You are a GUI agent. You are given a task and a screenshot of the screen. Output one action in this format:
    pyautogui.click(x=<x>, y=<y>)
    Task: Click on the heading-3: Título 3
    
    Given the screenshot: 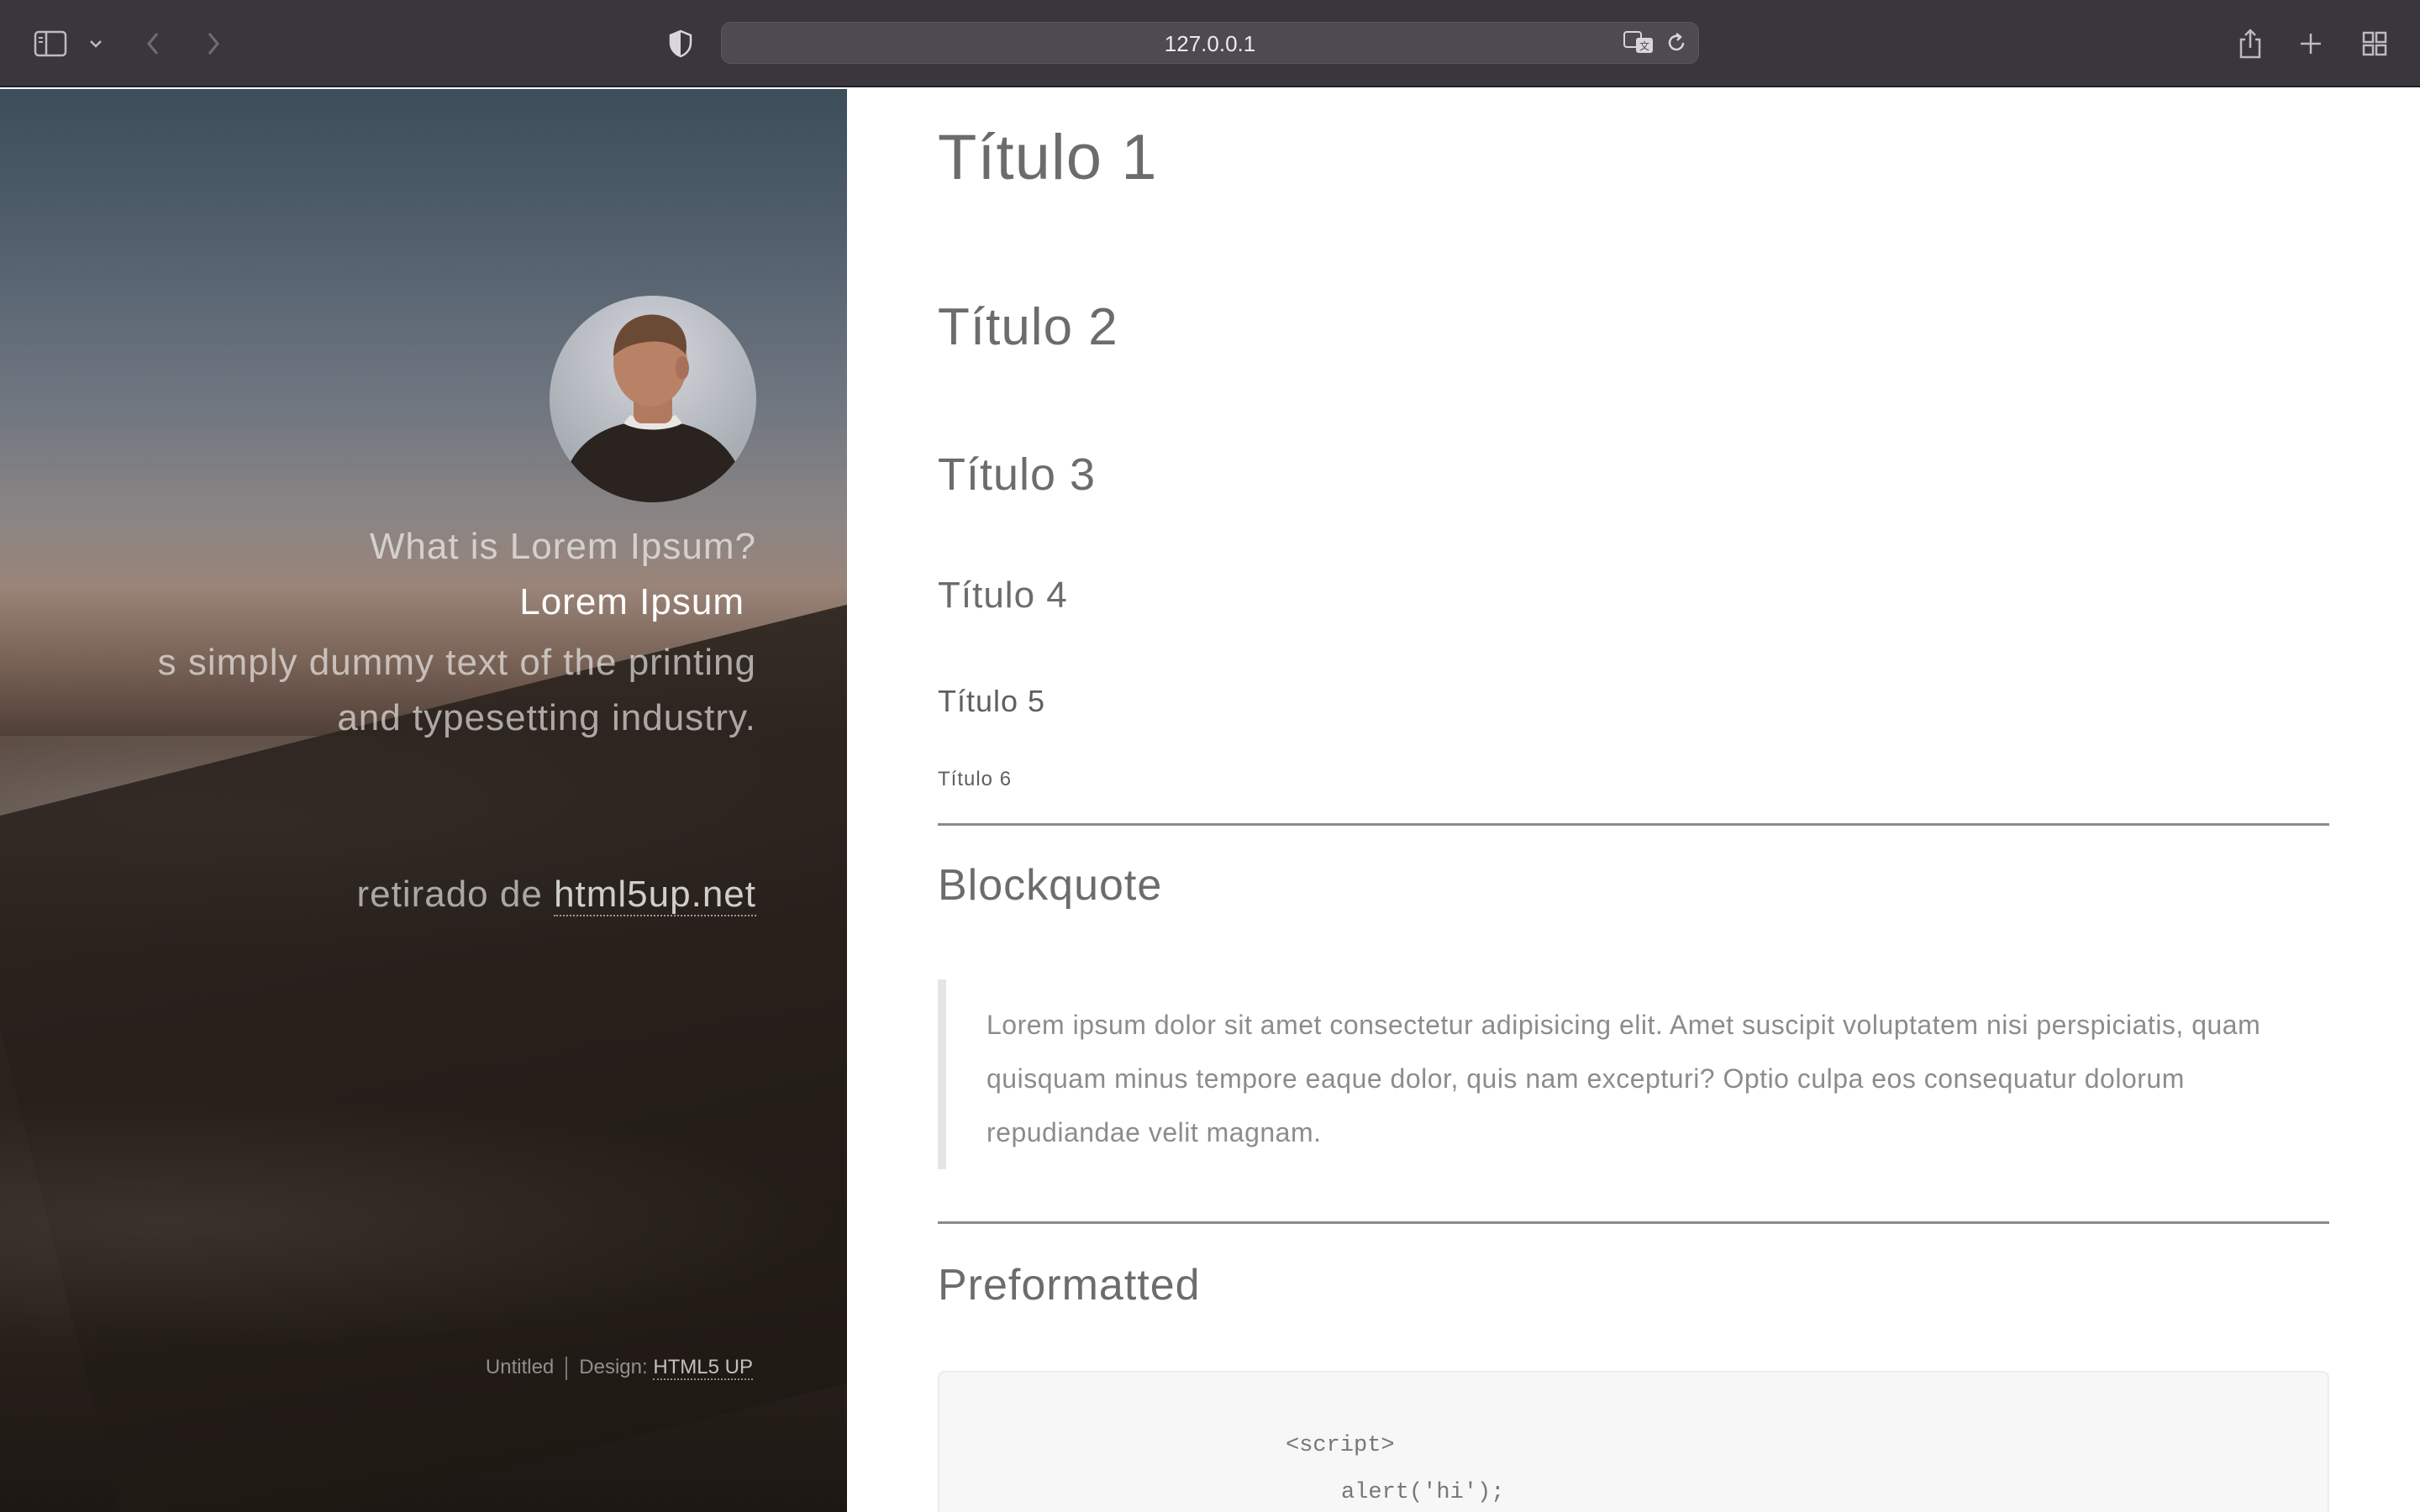 What is the action you would take?
    pyautogui.click(x=1018, y=474)
    